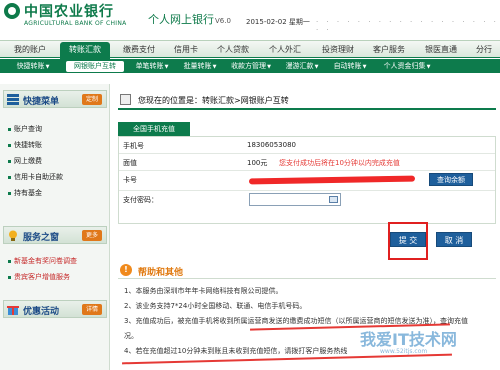 This screenshot has width=500, height=370. What do you see at coordinates (126, 270) in the screenshot?
I see `info-icon: !` at bounding box center [126, 270].